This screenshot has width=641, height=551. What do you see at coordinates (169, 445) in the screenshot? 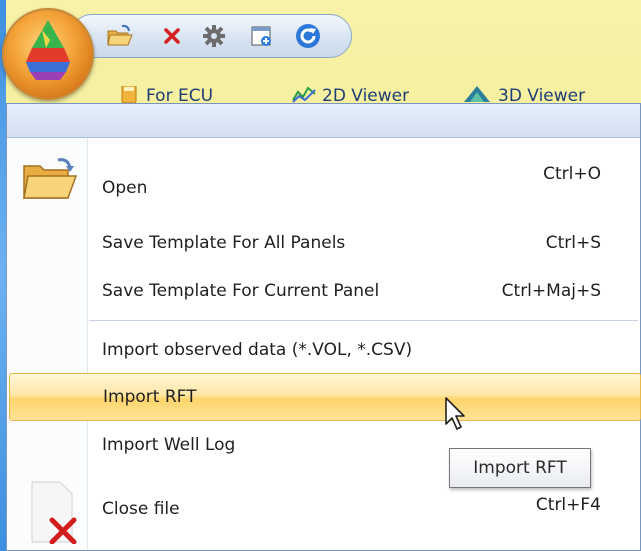
I see `menu-item-label: Import Well Log` at bounding box center [169, 445].